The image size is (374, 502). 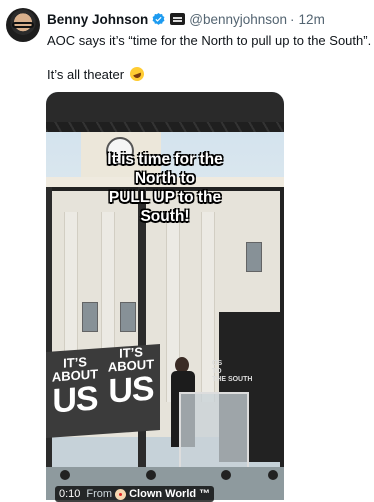 I want to click on caption-line: It is time for the, so click(x=165, y=159).